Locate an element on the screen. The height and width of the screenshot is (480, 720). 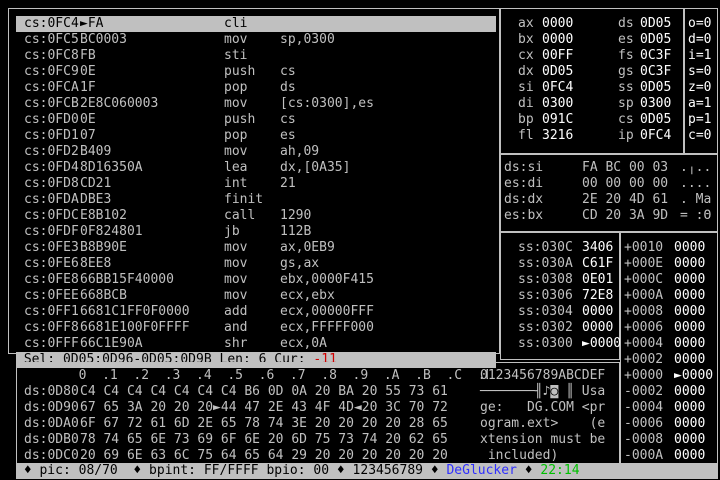
disasm-line: cs:0FF8 6681E100F0FFFF and ecx,FFFFF000 is located at coordinates (256, 328).